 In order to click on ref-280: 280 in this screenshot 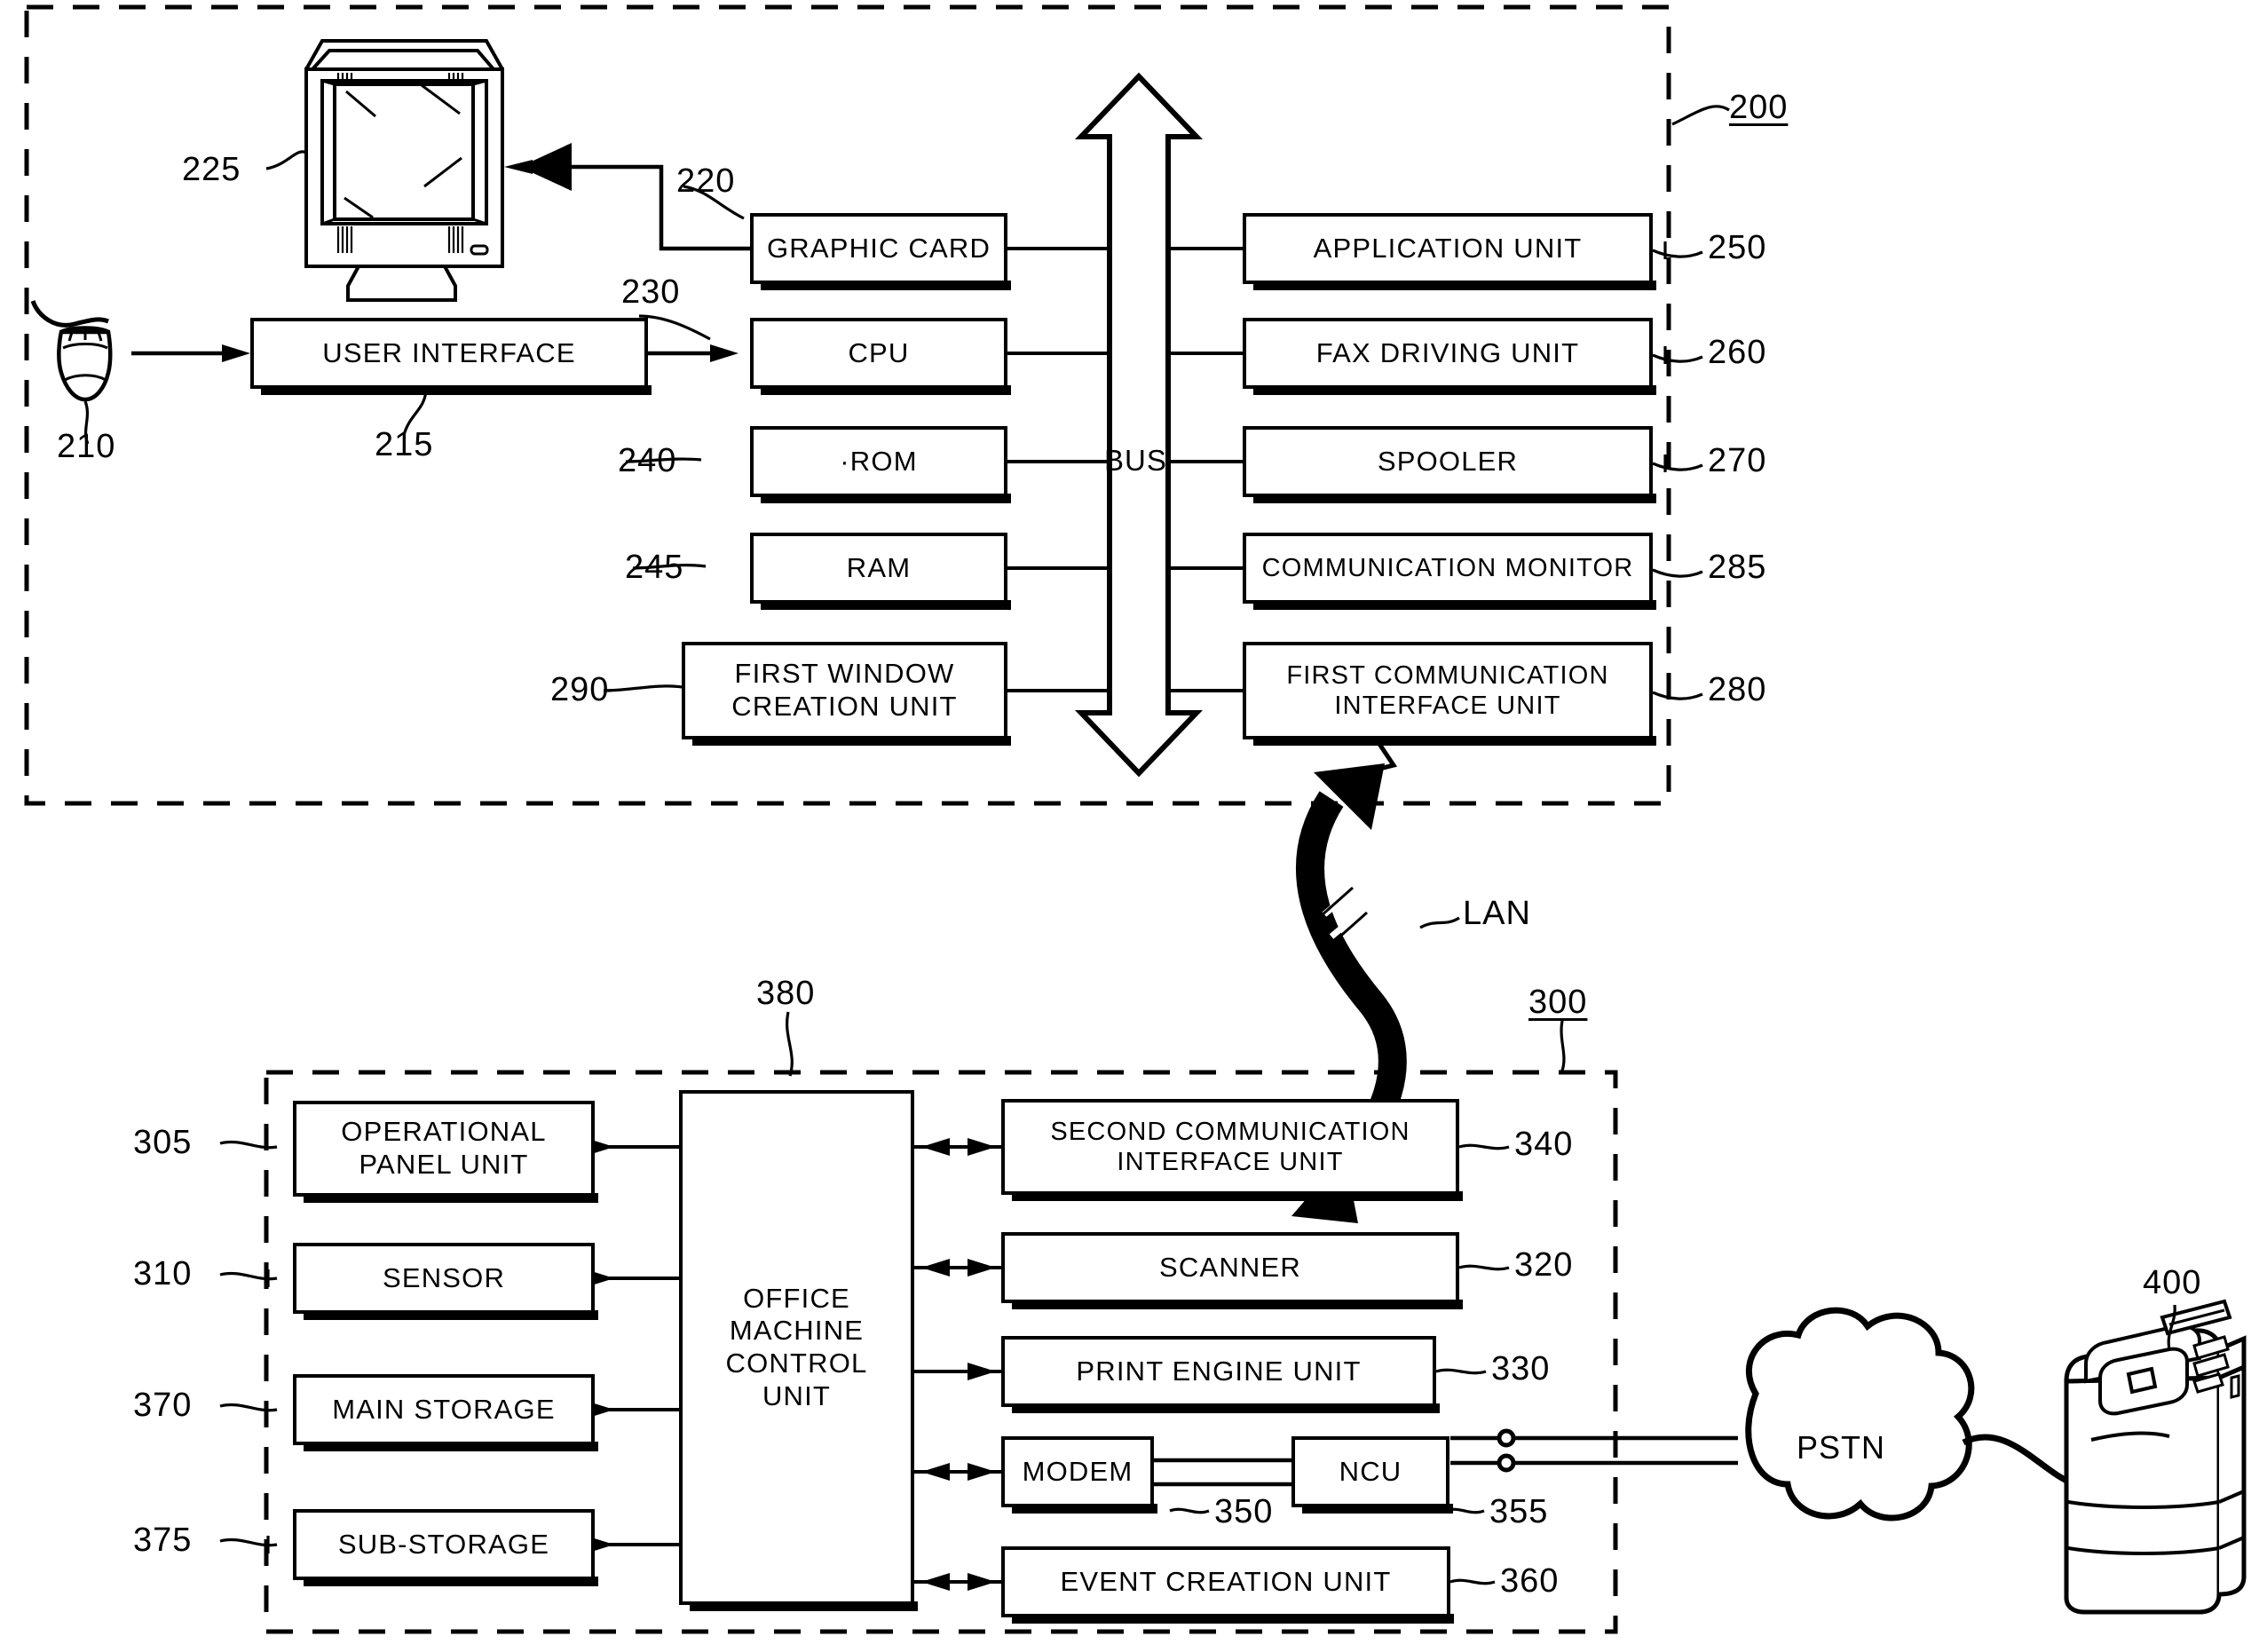, I will do `click(1737, 689)`.